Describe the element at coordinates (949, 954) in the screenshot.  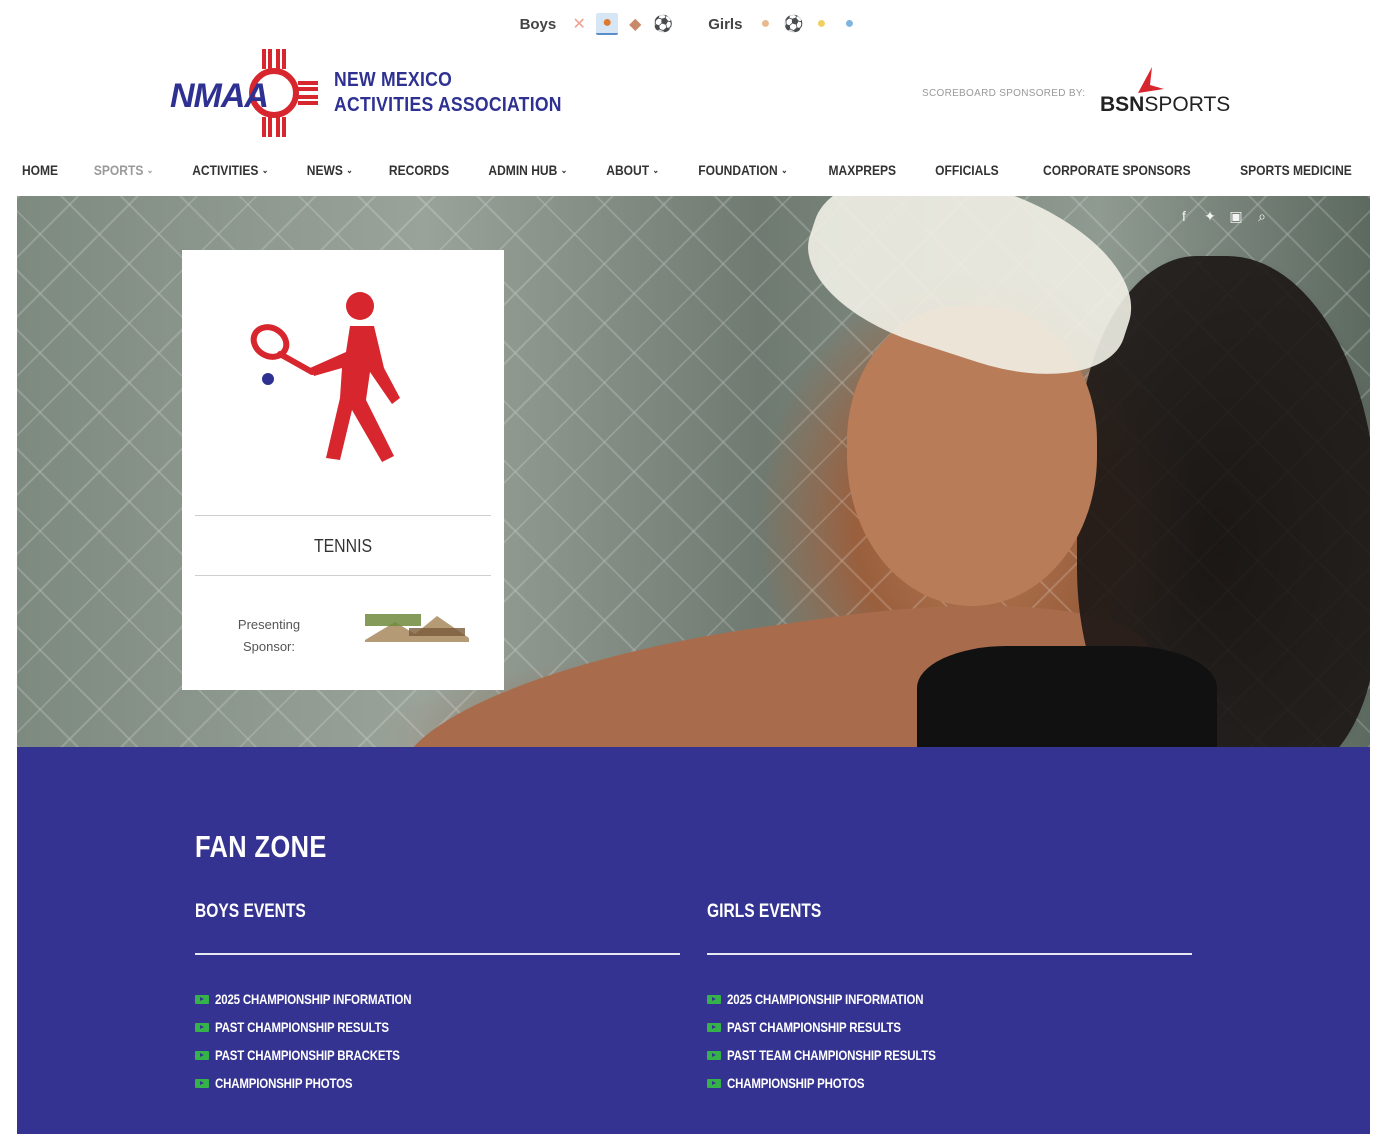
I see `girls-events-divider` at that location.